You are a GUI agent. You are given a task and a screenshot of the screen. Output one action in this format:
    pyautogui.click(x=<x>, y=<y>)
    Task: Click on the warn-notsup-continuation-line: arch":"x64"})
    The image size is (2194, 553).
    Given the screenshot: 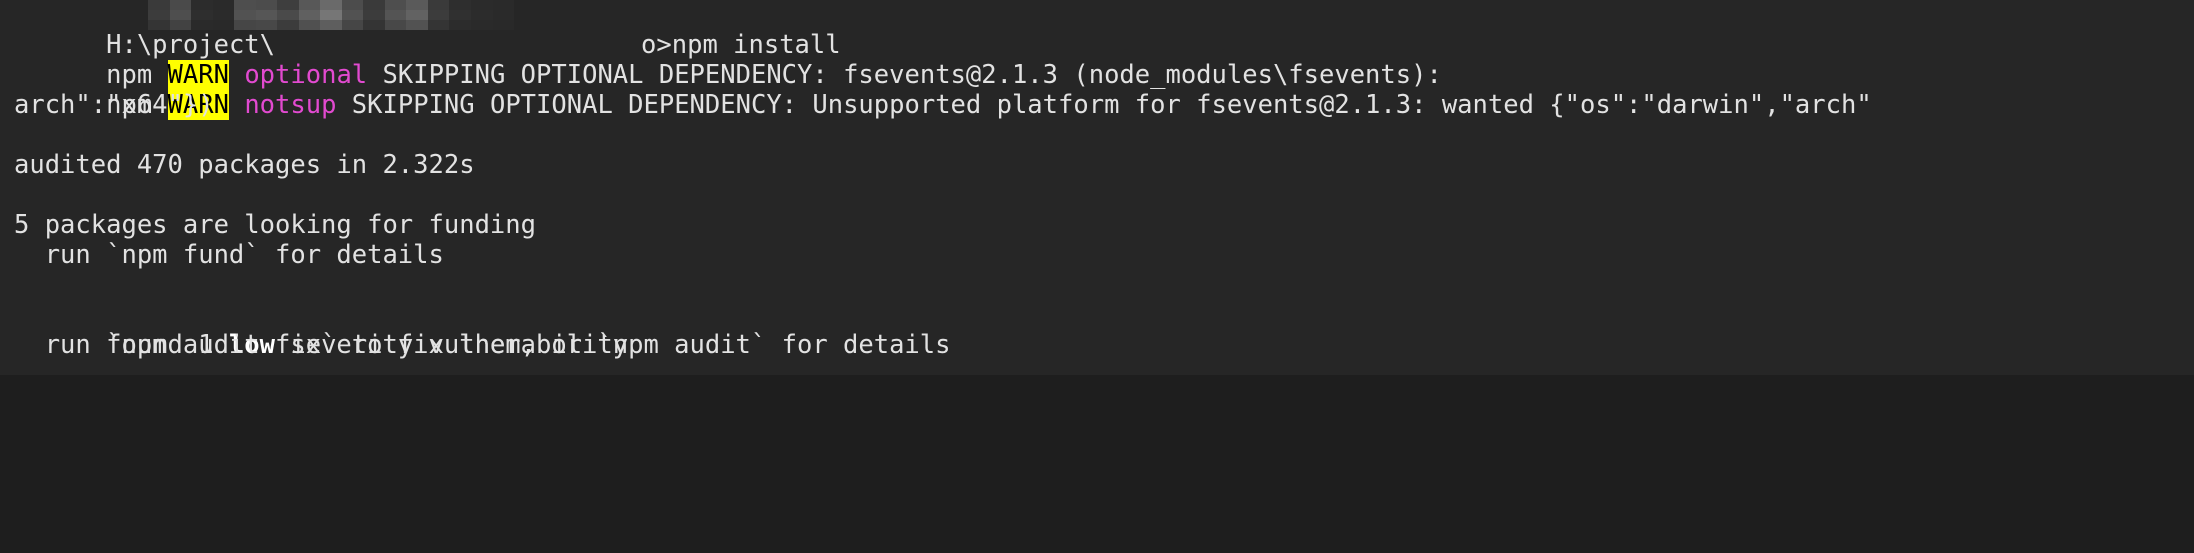 What is the action you would take?
    pyautogui.click(x=114, y=105)
    